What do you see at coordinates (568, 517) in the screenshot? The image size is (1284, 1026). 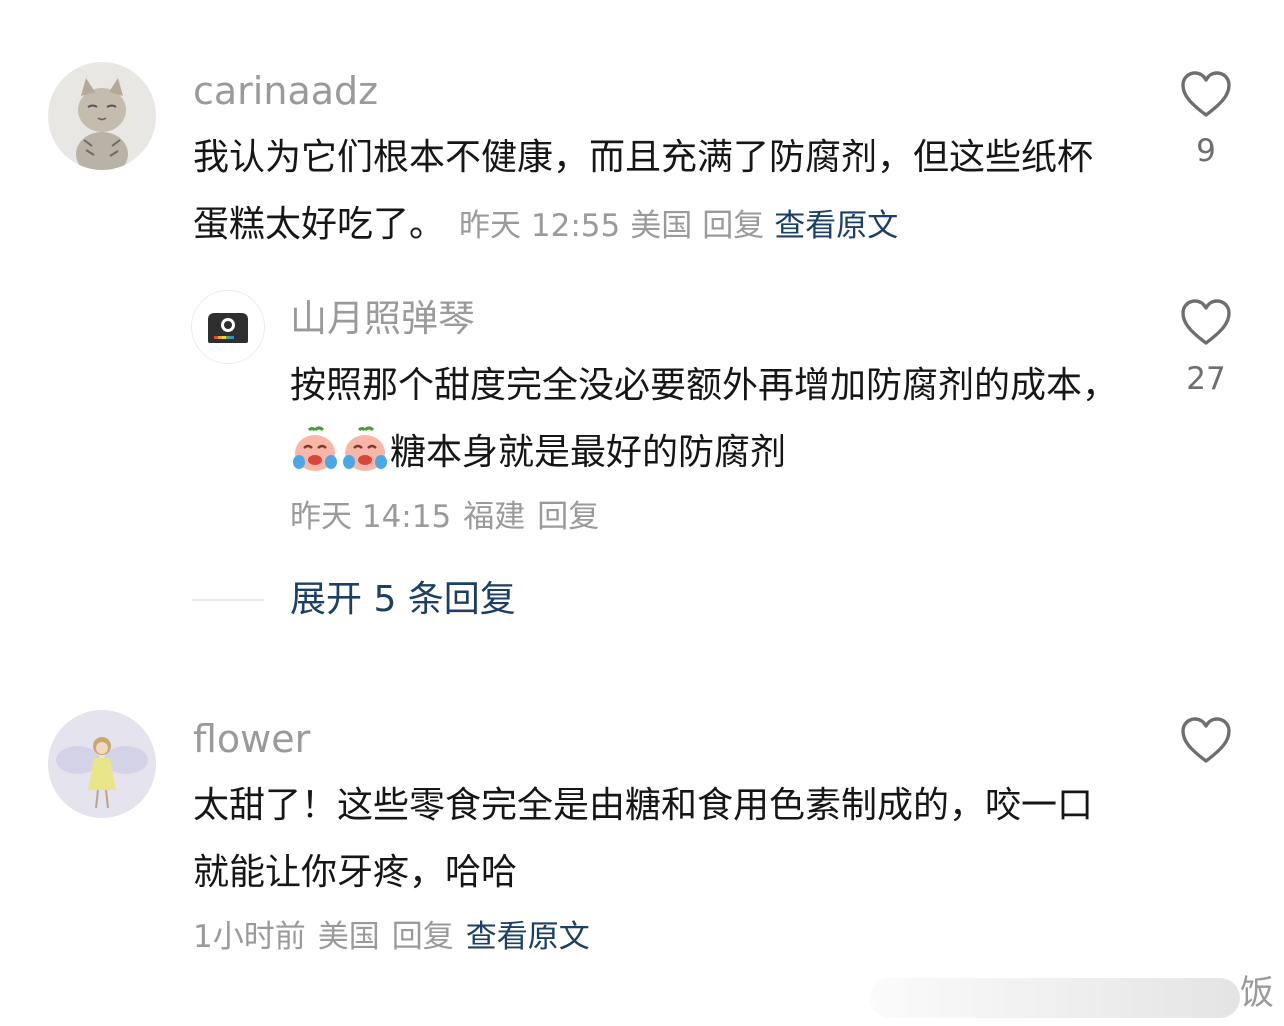 I see `reply-reply-button: 回复` at bounding box center [568, 517].